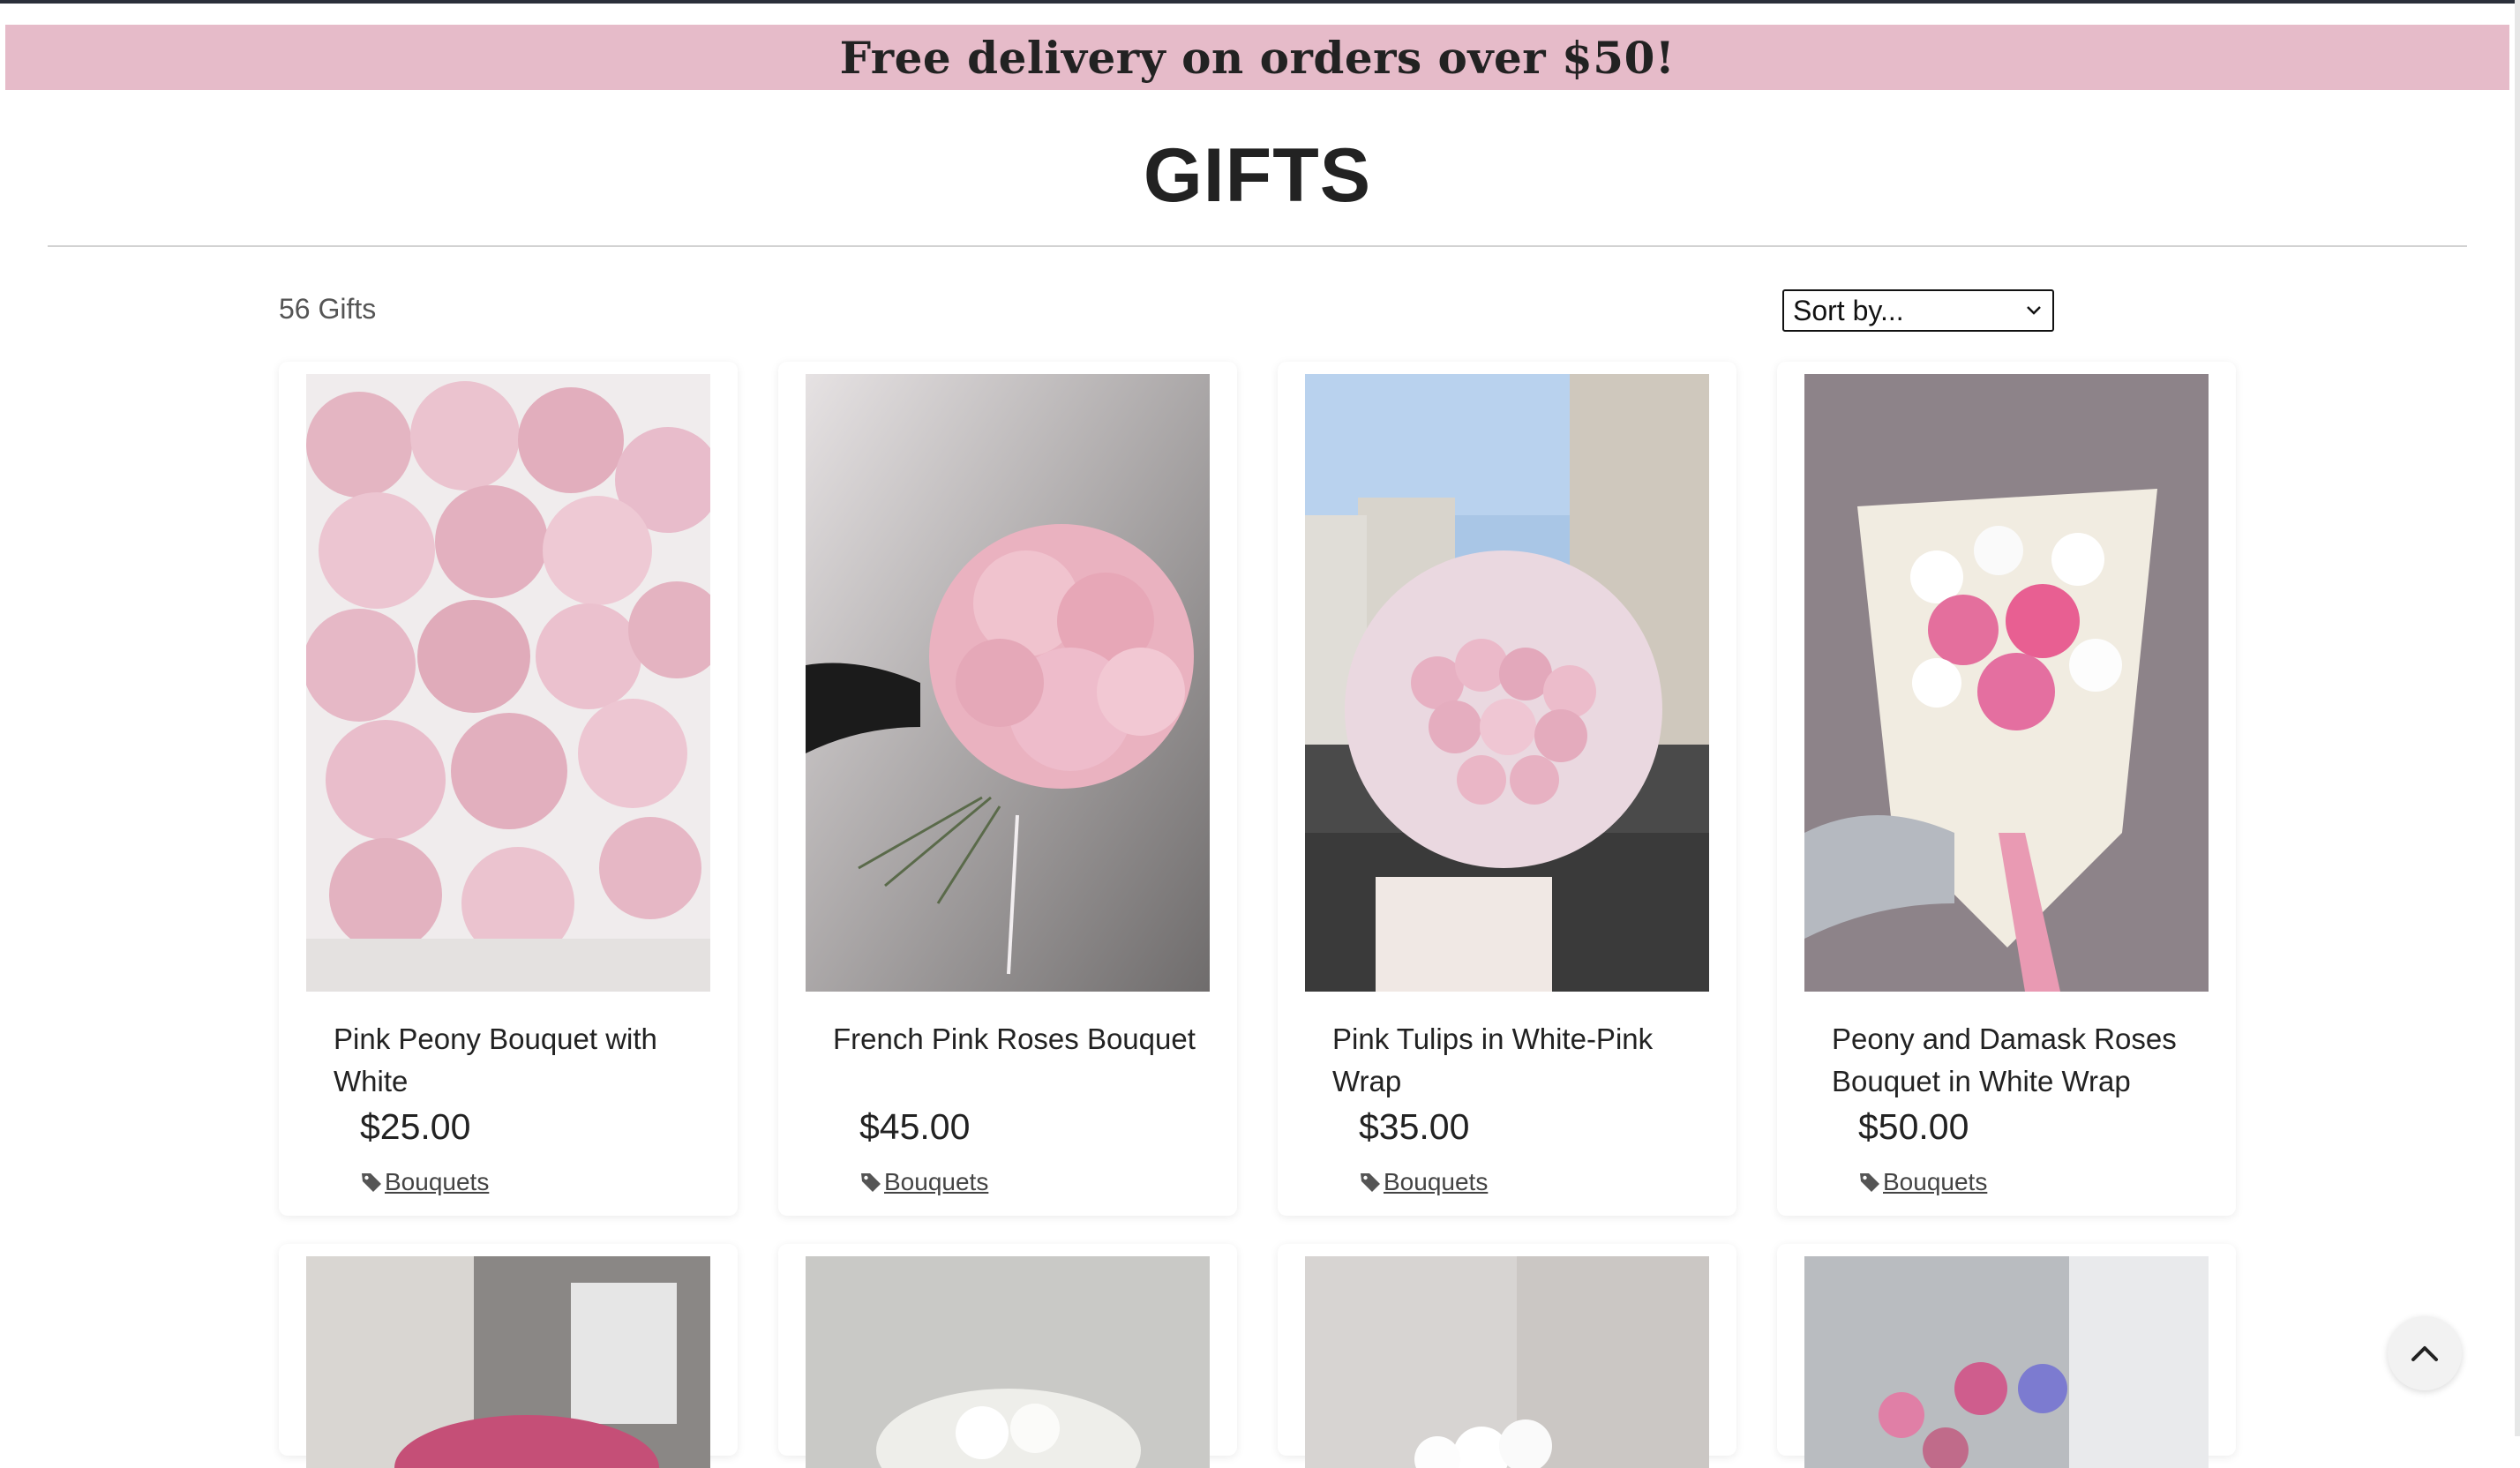 This screenshot has width=2520, height=1468. Describe the element at coordinates (1913, 1126) in the screenshot. I see `product-price: $50.00` at that location.